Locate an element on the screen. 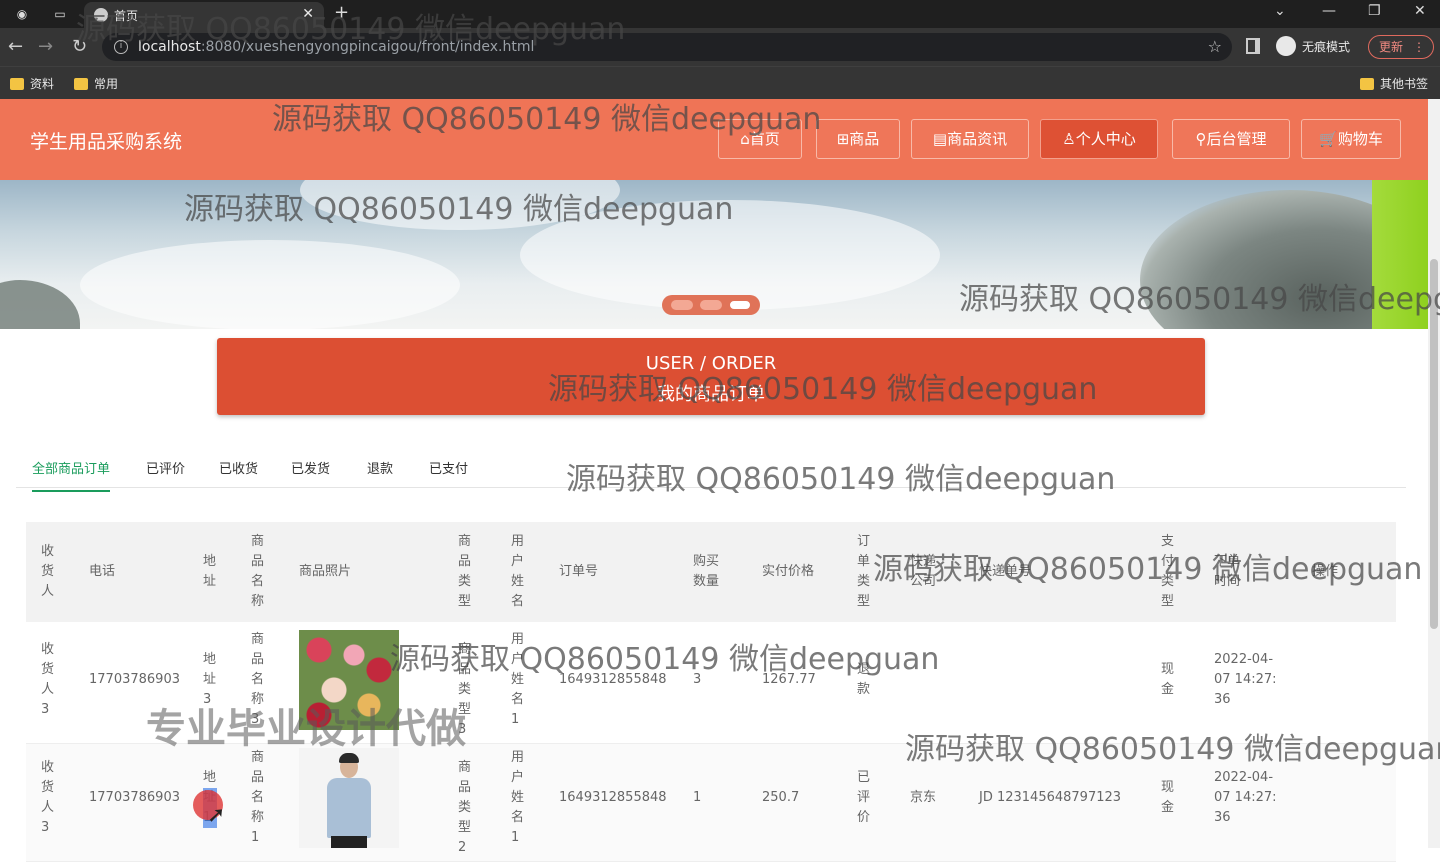 This screenshot has height=862, width=1440. cell-product-type: 商品类型3 is located at coordinates (465, 689).